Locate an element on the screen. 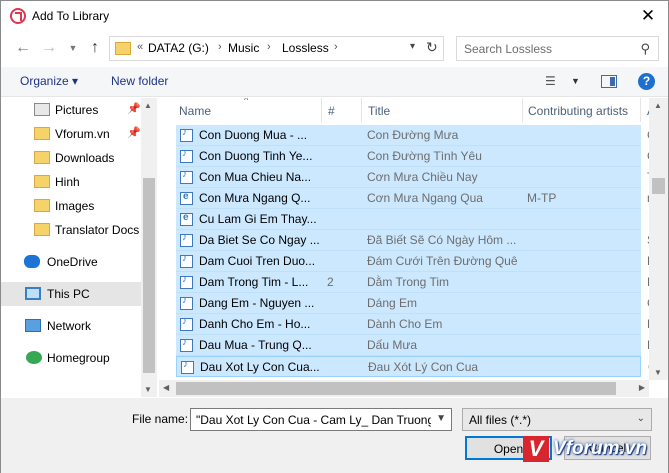 This screenshot has height=473, width=669. file-row: Con Mưa Ngang Q...Cơn Mưa Ngang QuaM-TPn is located at coordinates (415, 198).